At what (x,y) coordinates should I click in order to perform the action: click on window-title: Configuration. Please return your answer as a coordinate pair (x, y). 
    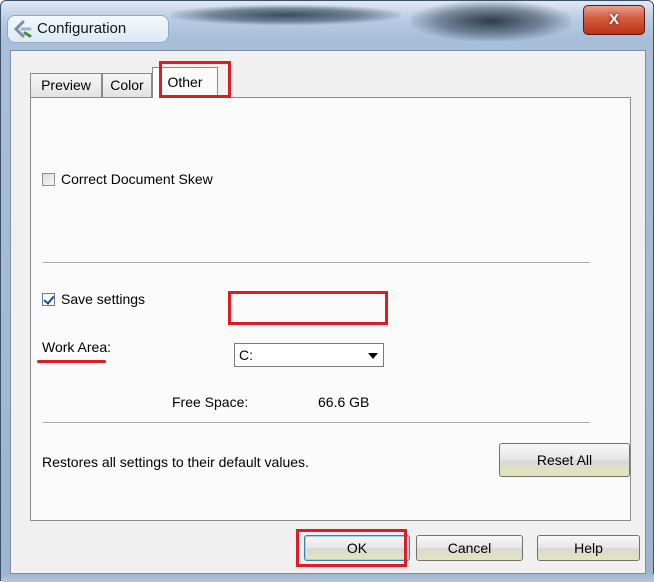
    Looking at the image, I should click on (82, 28).